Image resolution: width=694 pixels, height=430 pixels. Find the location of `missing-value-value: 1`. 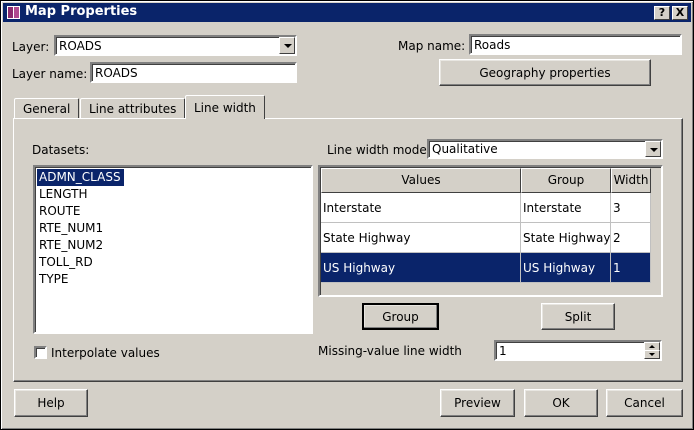

missing-value-value: 1 is located at coordinates (503, 351).